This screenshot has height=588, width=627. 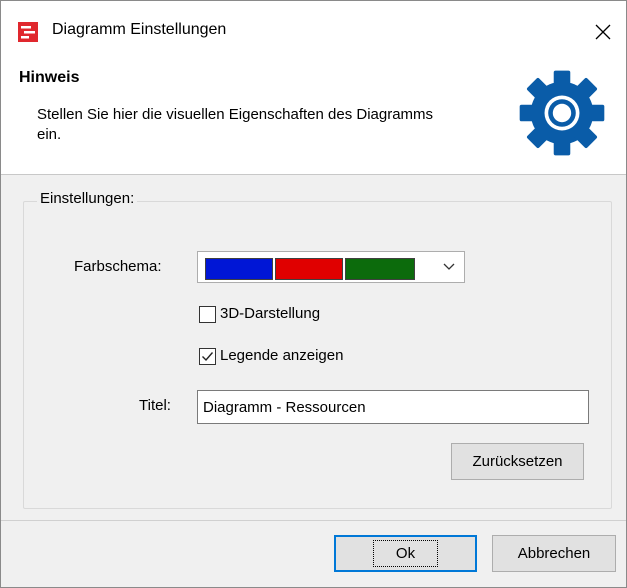 I want to click on title-input, so click(x=393, y=407).